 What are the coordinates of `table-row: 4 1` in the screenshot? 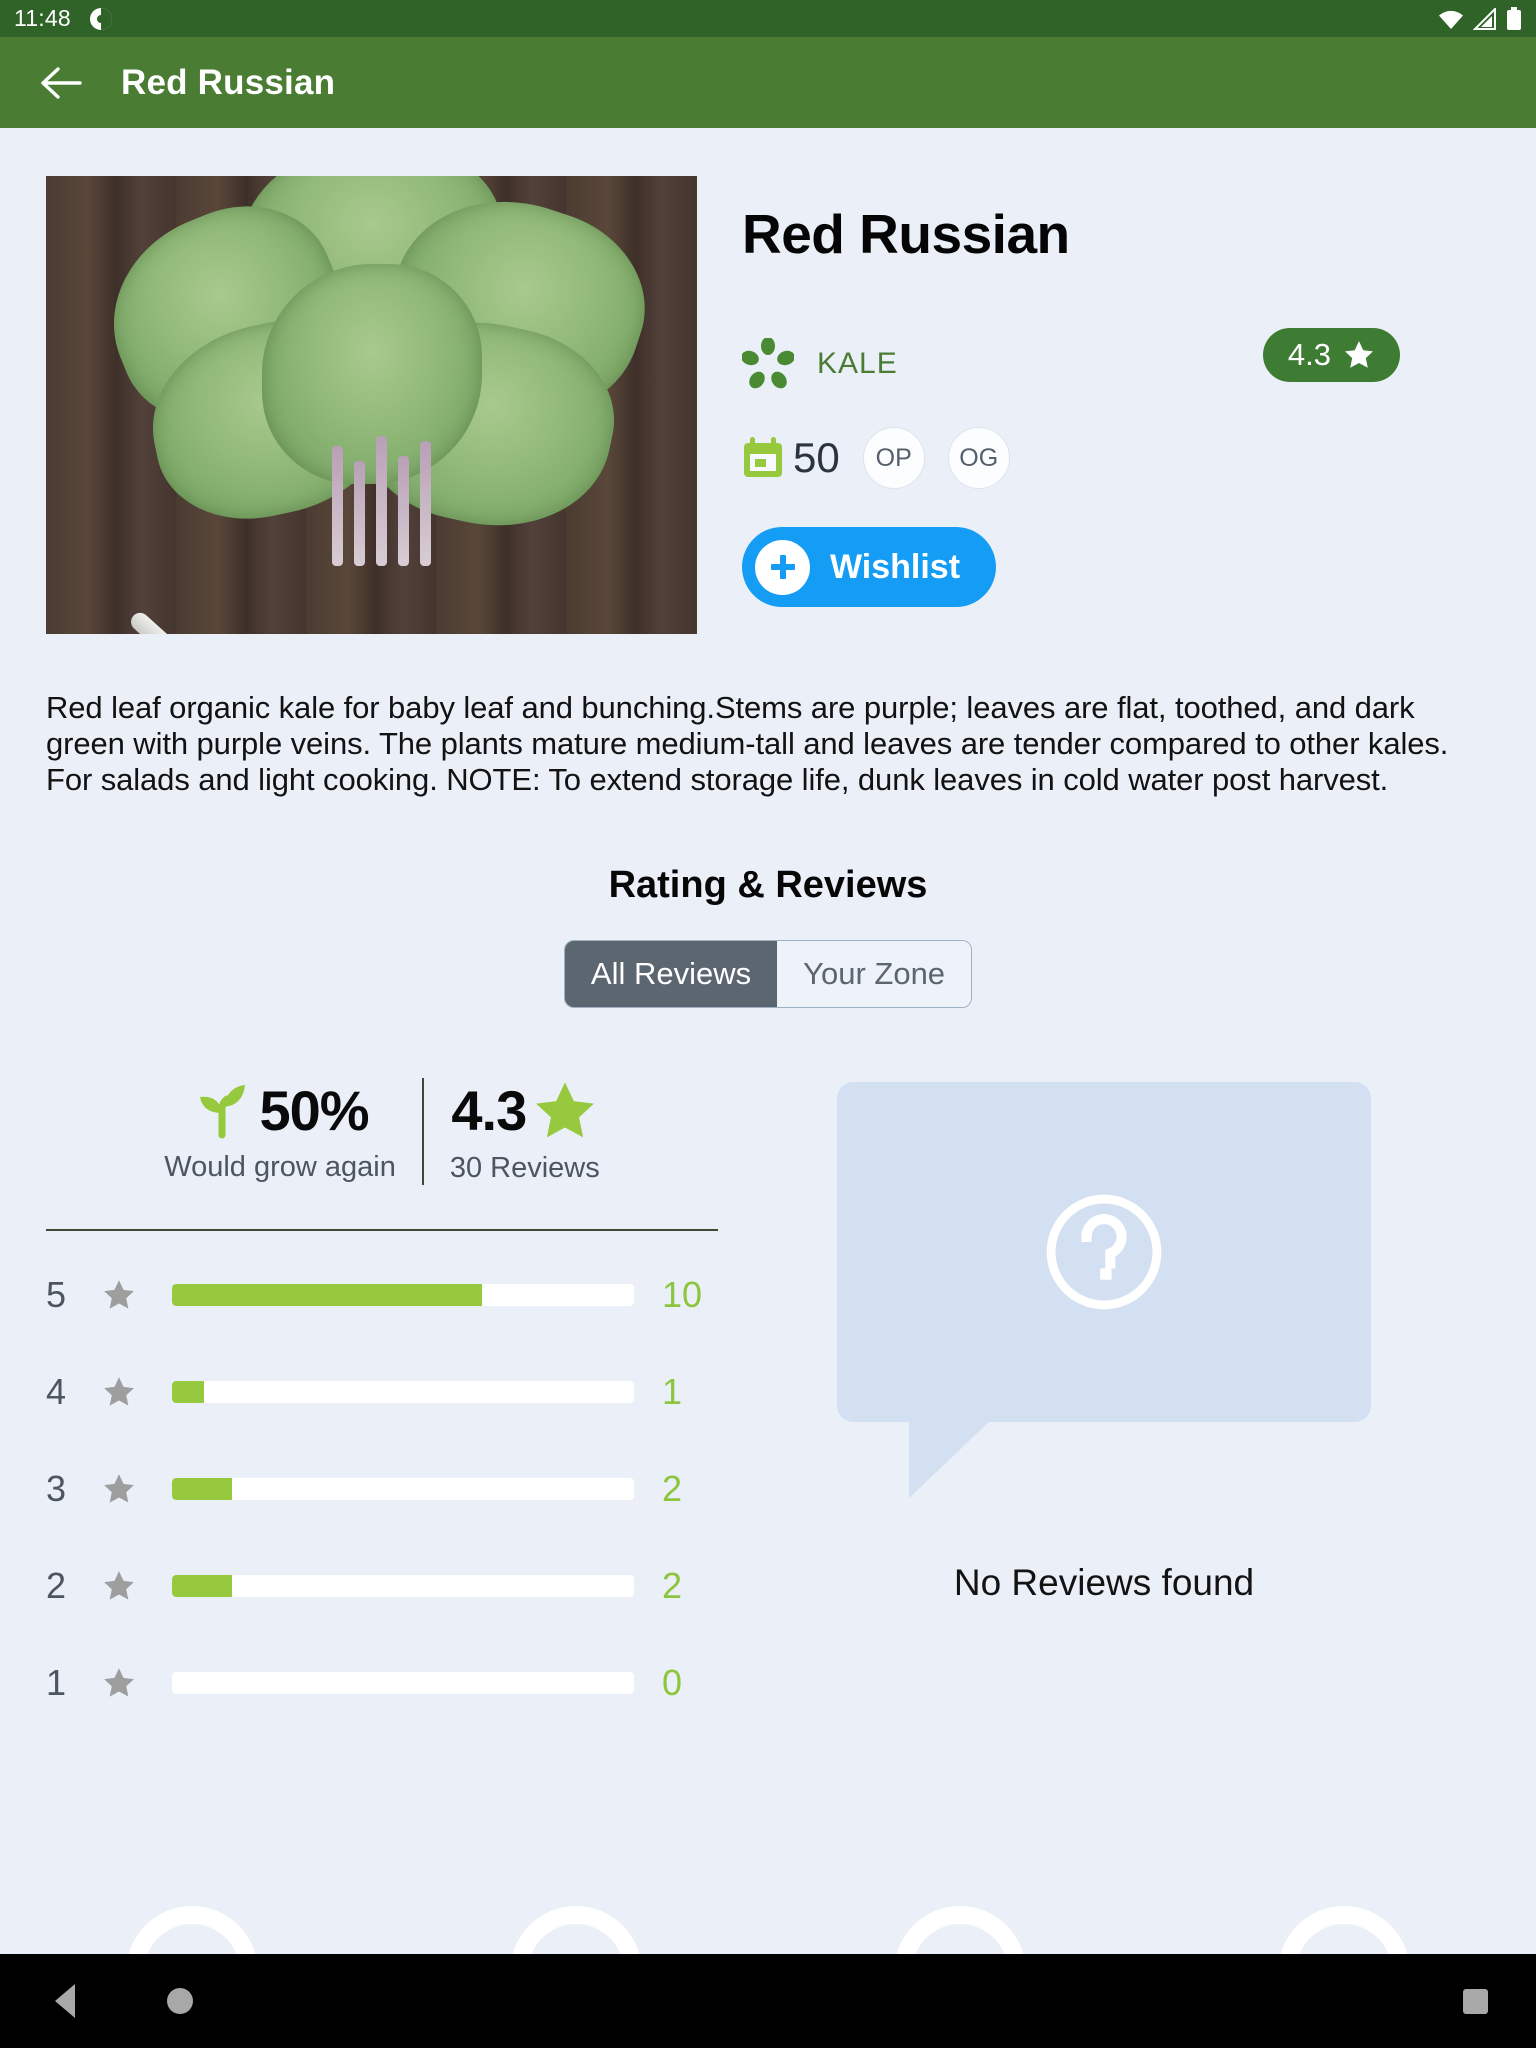 It's located at (382, 1392).